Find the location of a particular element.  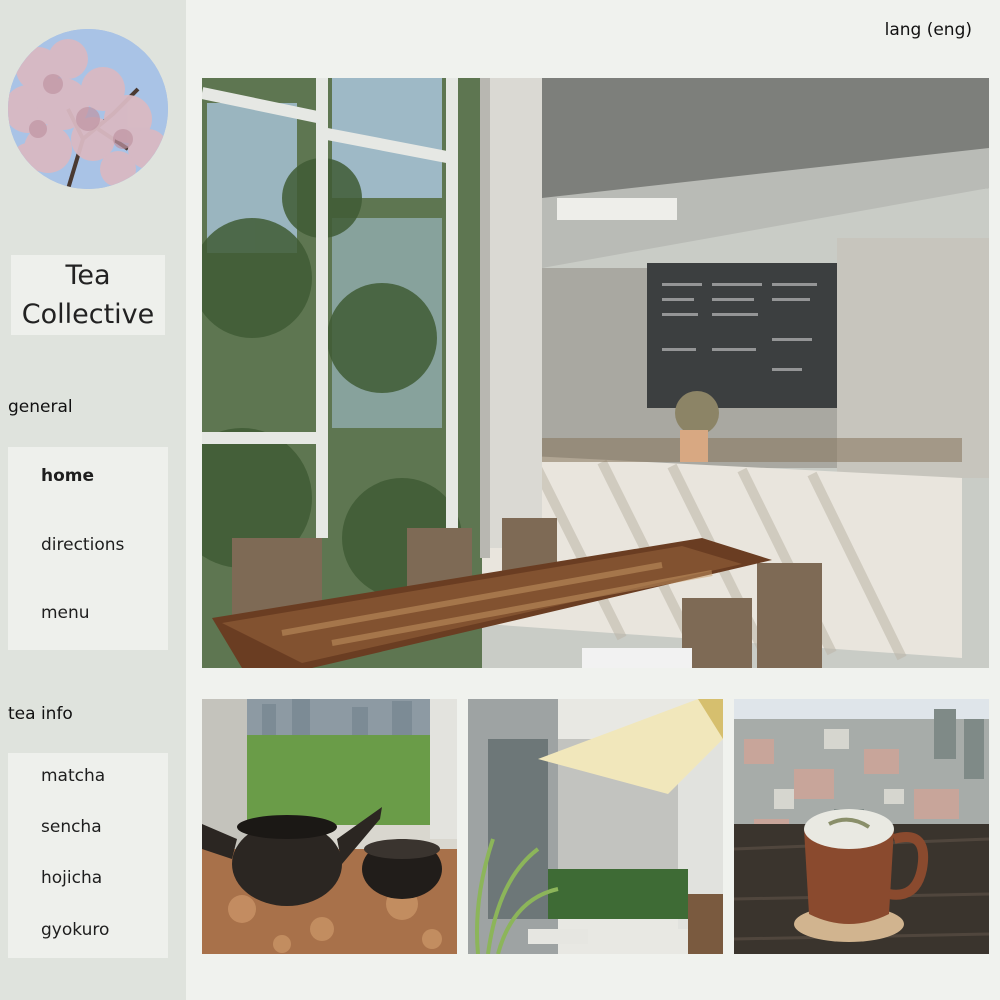

logo-cherry-blossom-image is located at coordinates (88, 109).